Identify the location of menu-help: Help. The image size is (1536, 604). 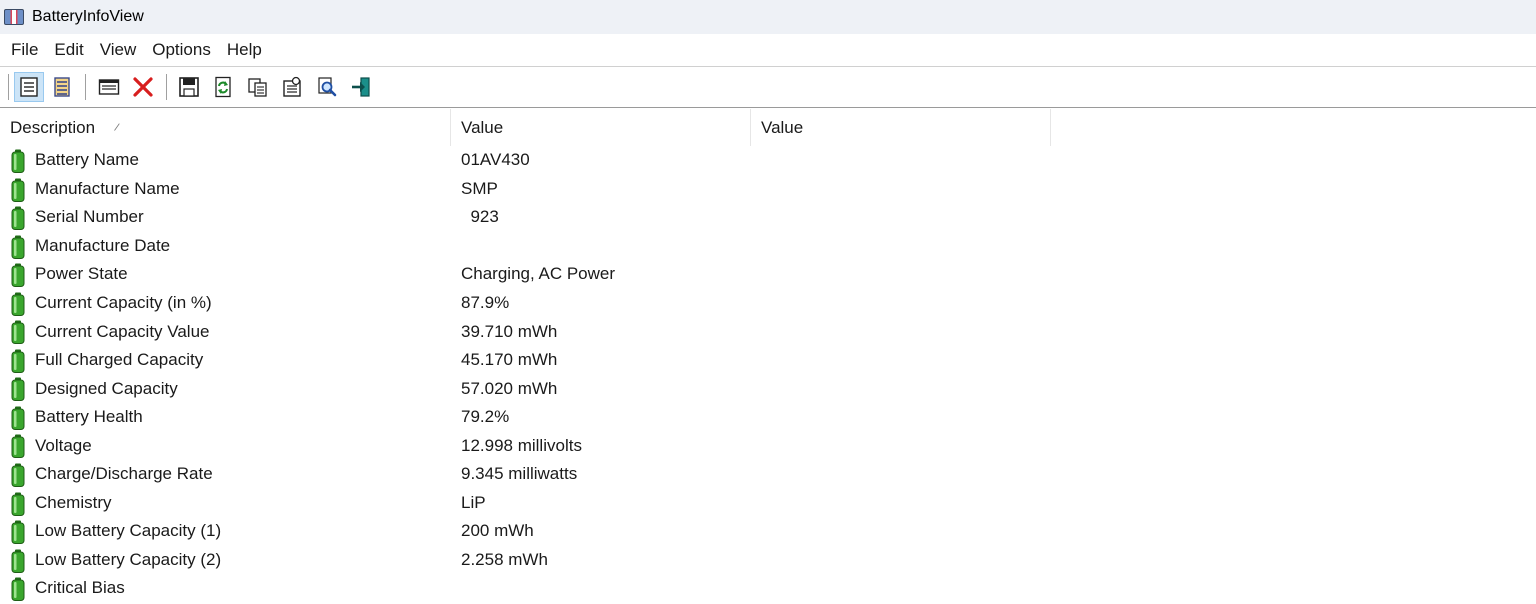
(244, 50).